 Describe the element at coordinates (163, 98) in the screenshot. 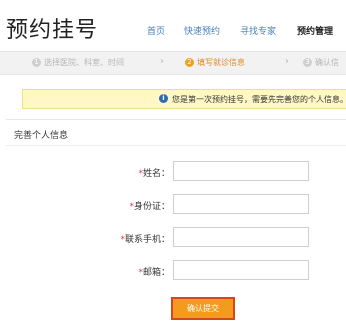

I see `info-icon: i` at that location.